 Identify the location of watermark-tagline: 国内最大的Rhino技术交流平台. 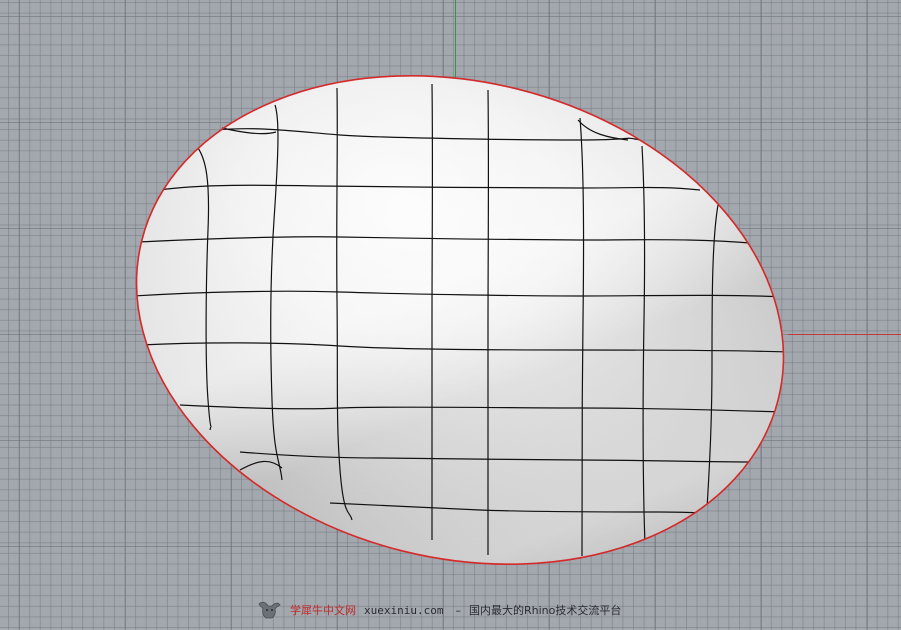
(545, 610).